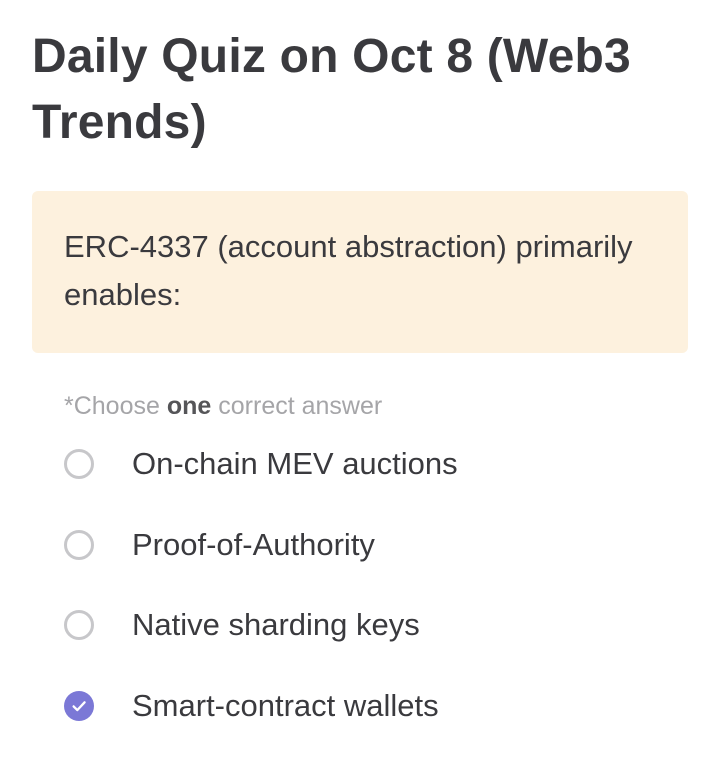 The image size is (720, 773). I want to click on answer-option-1: On-chain MEV auctions, so click(374, 480).